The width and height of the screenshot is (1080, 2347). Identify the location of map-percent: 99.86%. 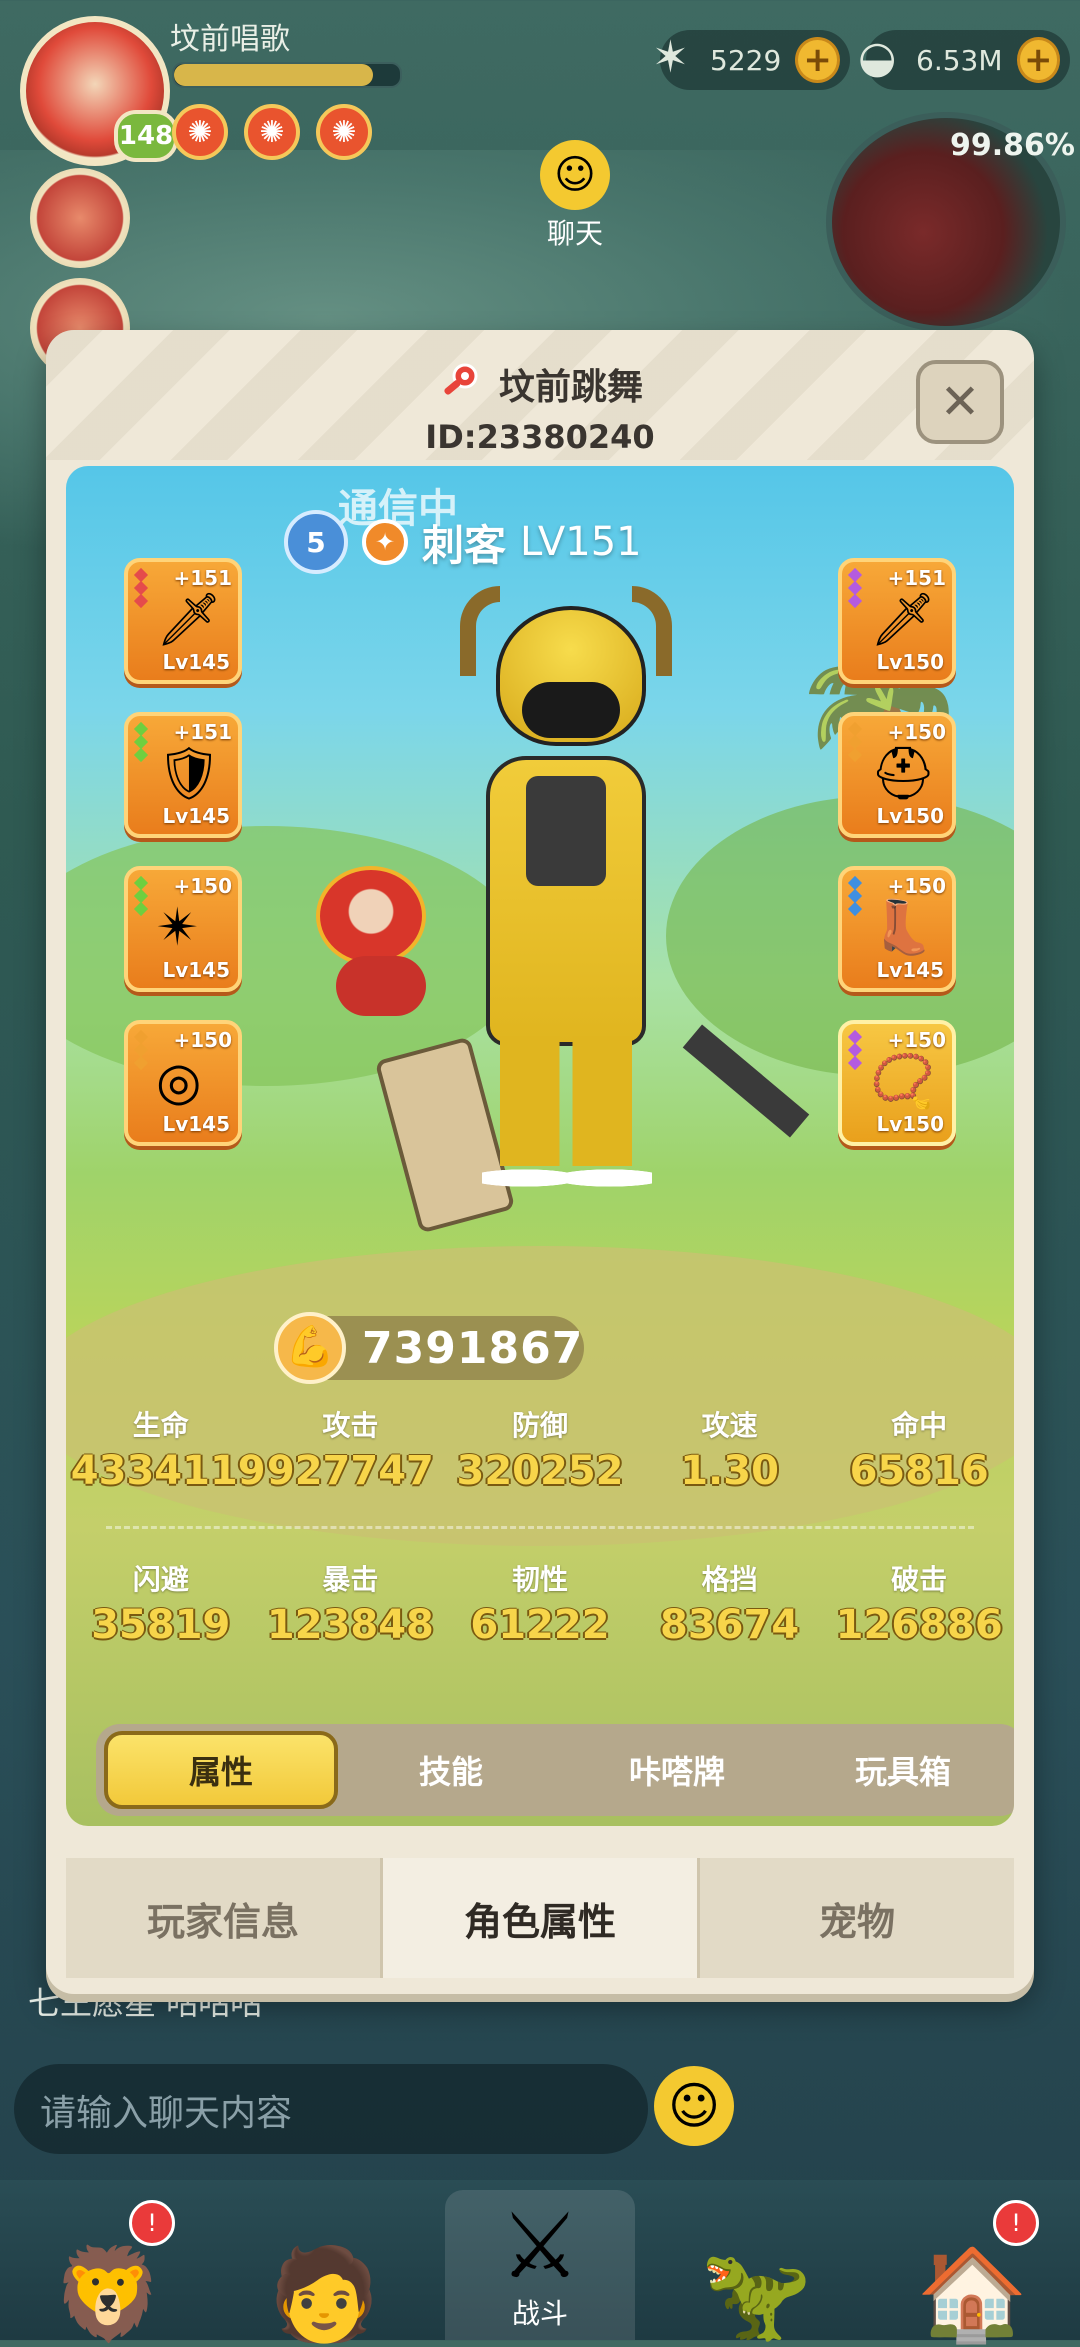
(1012, 145).